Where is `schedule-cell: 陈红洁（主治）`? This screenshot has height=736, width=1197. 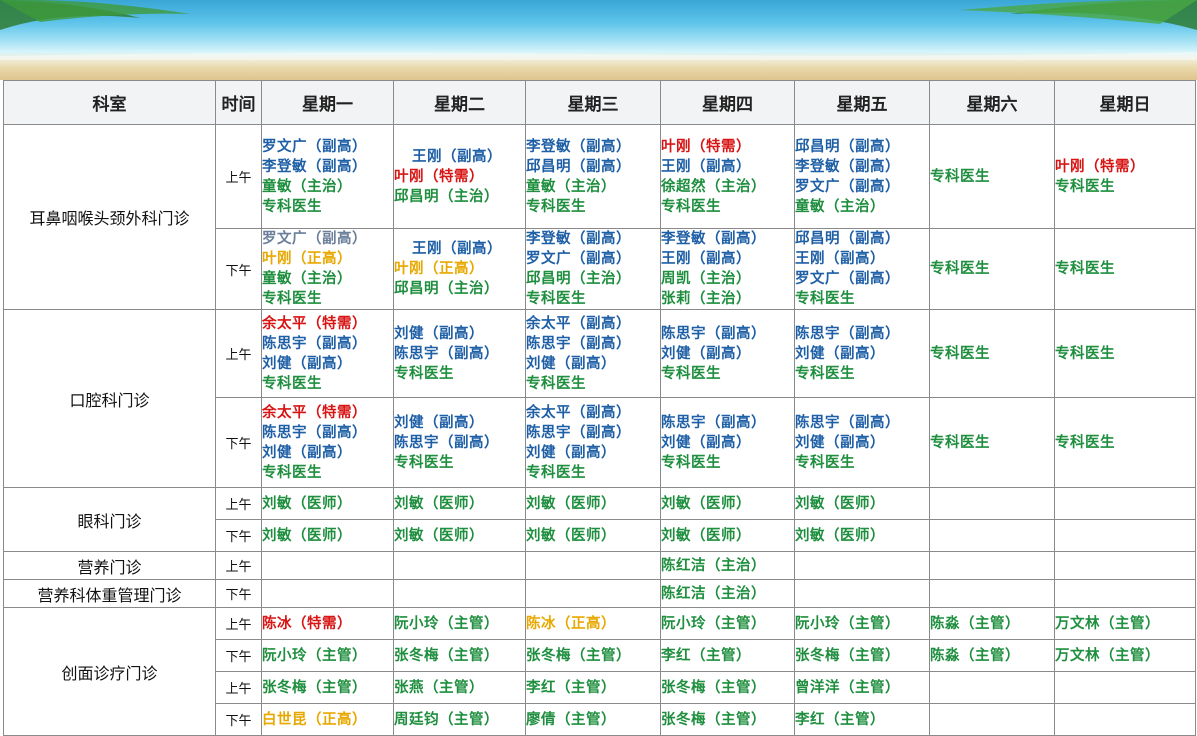
schedule-cell: 陈红洁（主治） is located at coordinates (727, 565).